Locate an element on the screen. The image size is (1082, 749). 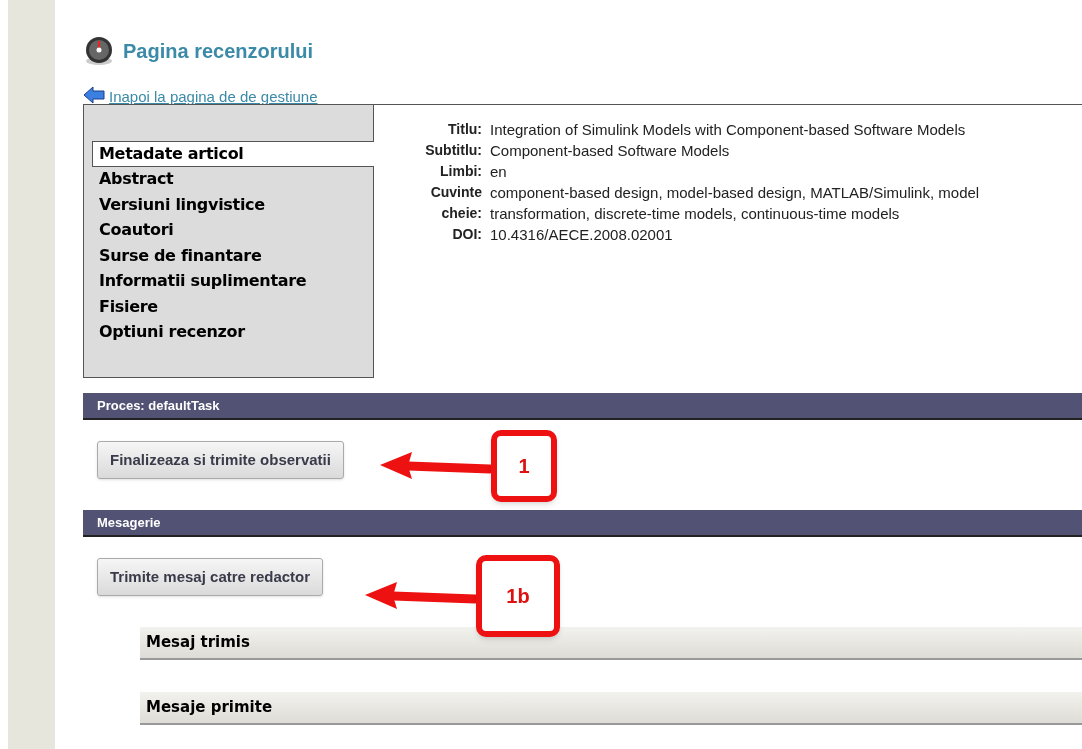
field-value: en is located at coordinates (499, 172).